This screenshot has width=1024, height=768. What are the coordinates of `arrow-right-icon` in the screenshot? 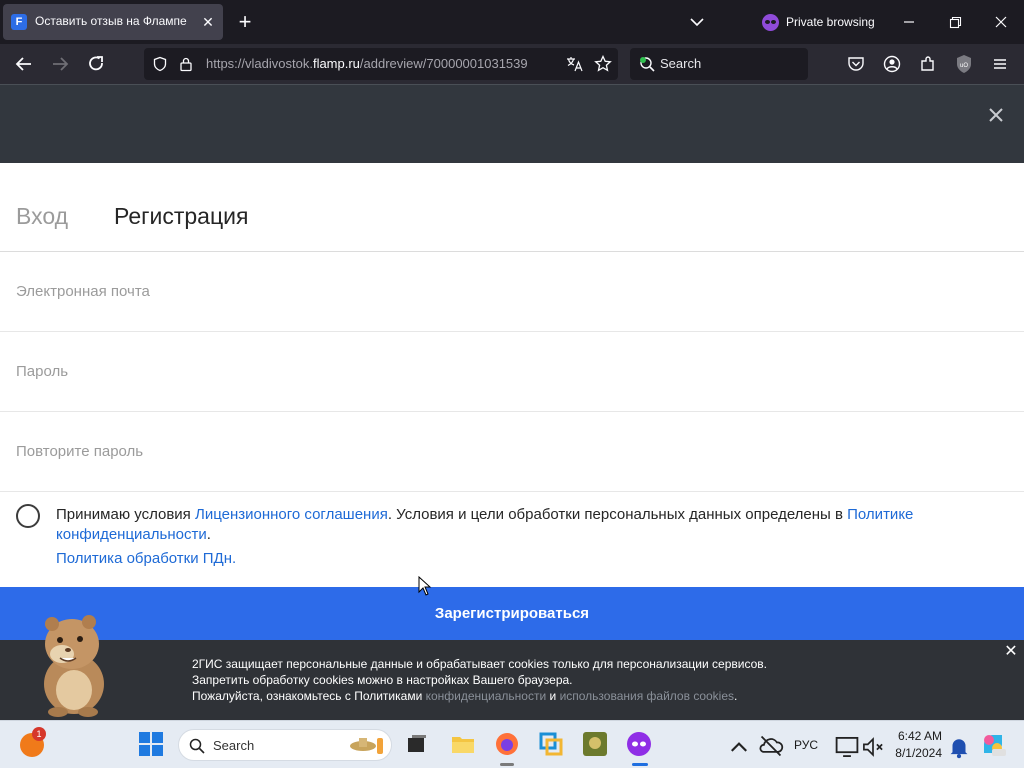 It's located at (61, 64).